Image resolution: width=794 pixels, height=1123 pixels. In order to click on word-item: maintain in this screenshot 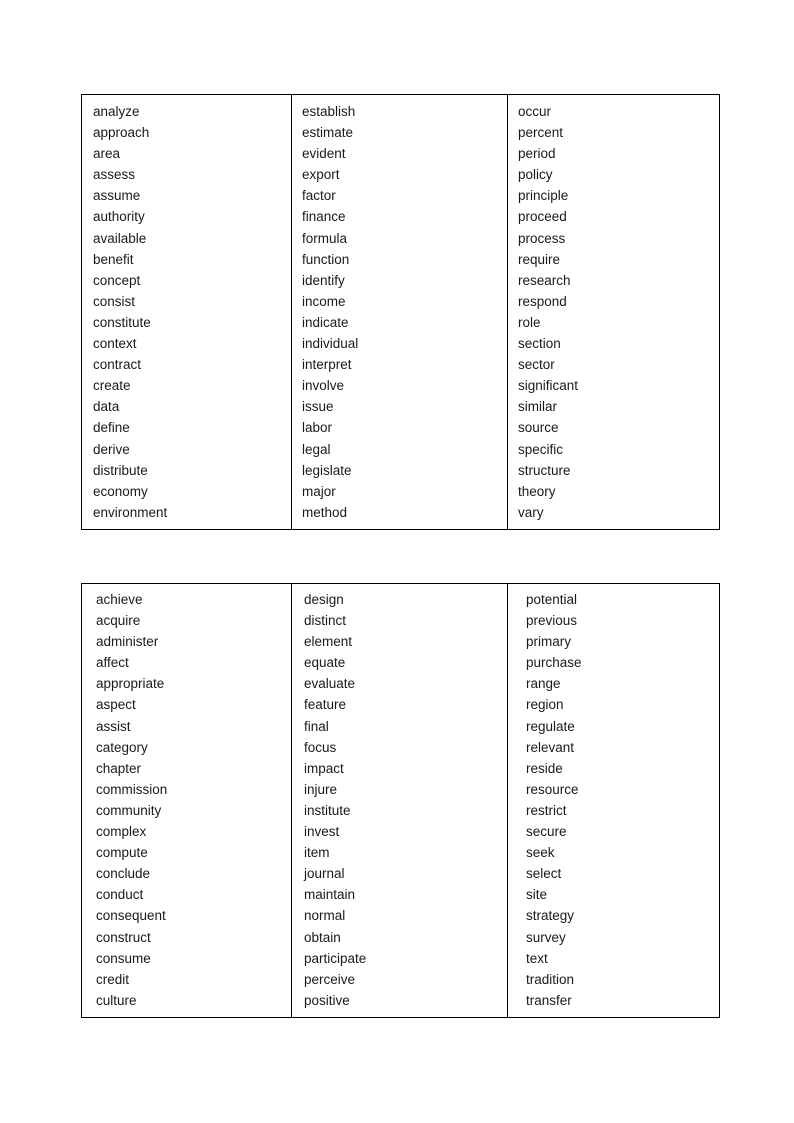, I will do `click(330, 895)`.